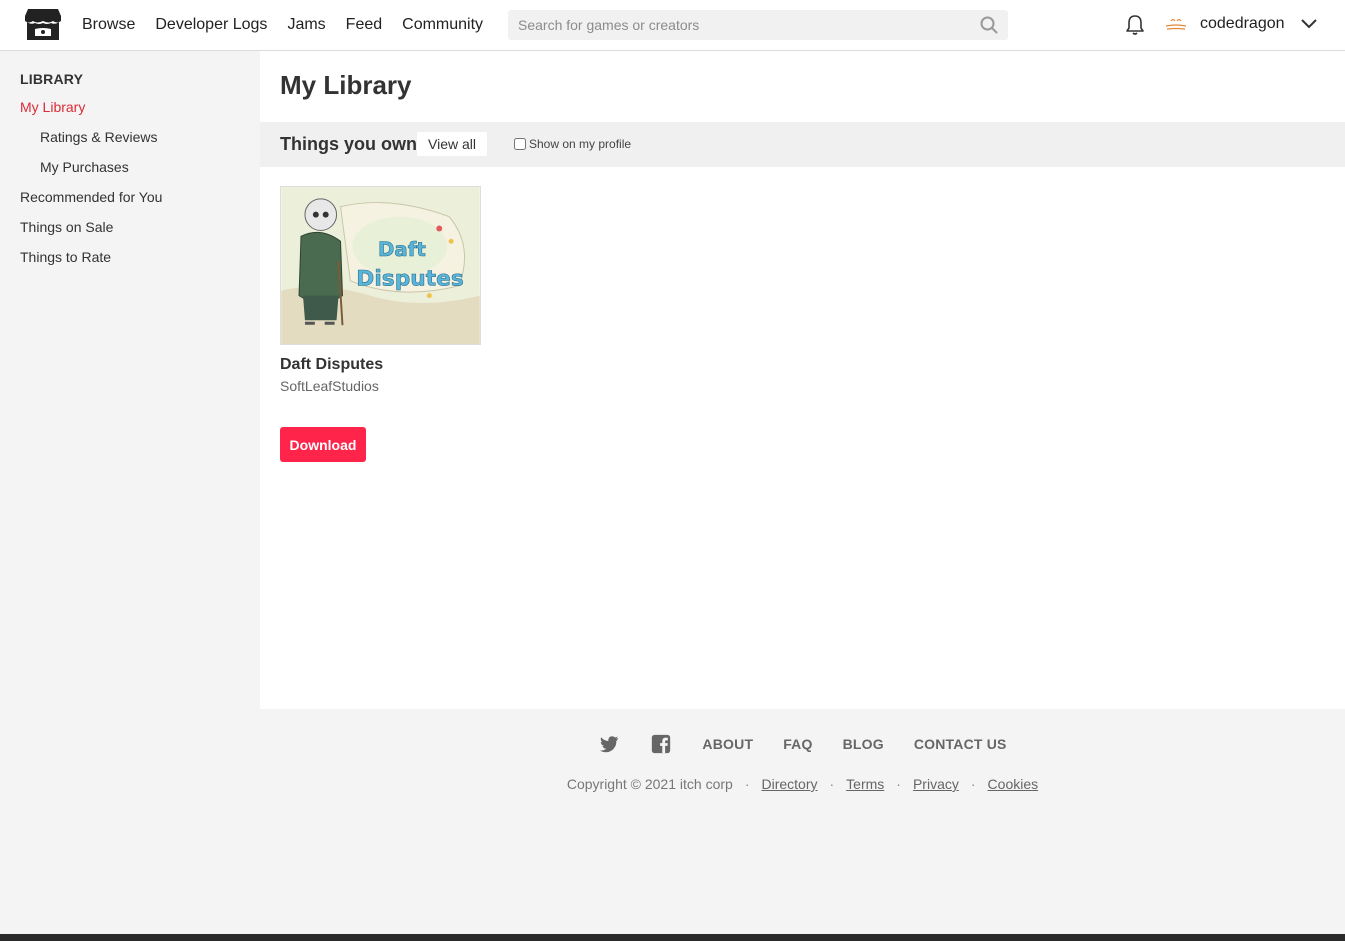 This screenshot has width=1345, height=941. What do you see at coordinates (346, 85) in the screenshot?
I see `page-title: My Library` at bounding box center [346, 85].